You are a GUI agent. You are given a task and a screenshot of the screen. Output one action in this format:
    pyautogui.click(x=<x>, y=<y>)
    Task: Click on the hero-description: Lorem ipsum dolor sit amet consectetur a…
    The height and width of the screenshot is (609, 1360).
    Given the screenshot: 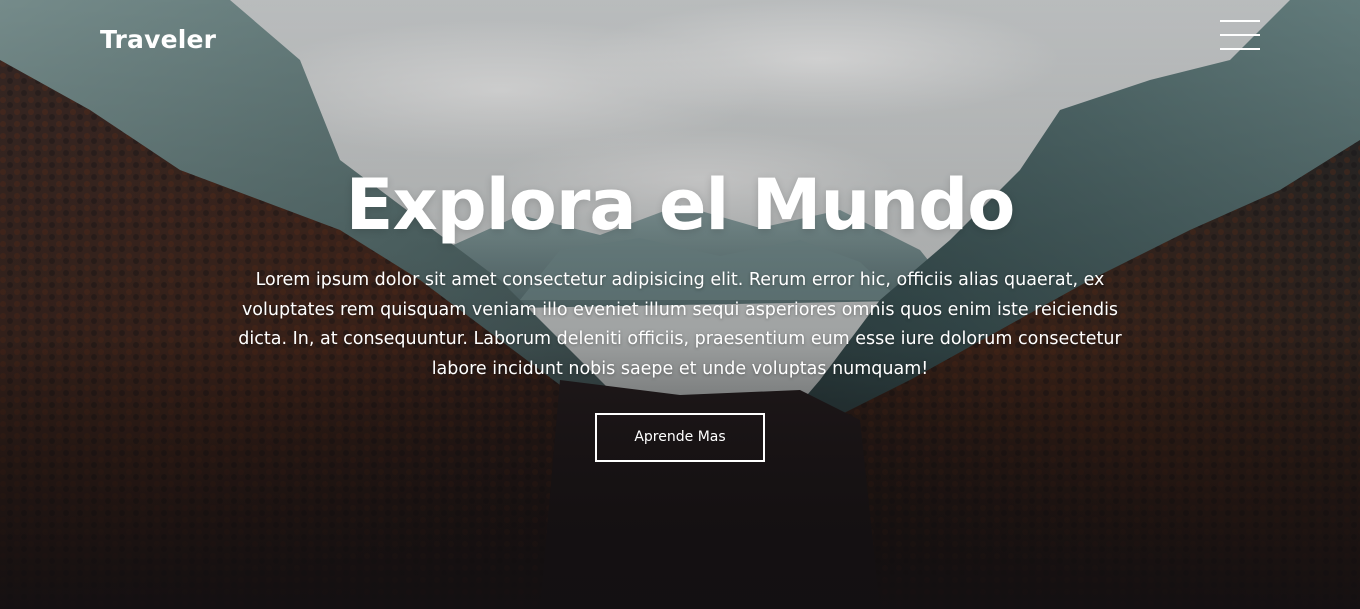 What is the action you would take?
    pyautogui.click(x=680, y=324)
    